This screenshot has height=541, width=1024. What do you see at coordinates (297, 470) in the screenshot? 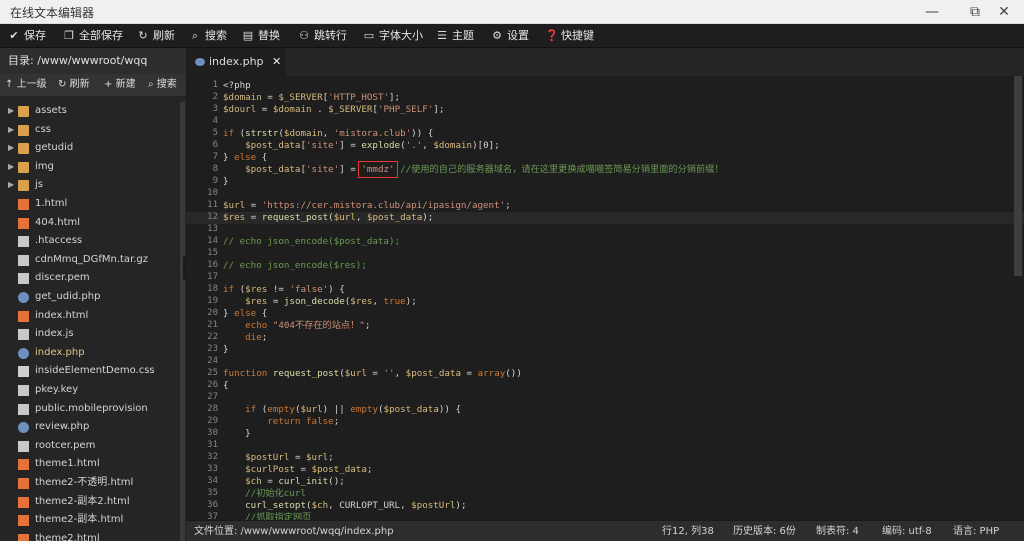
I see `code-line: $curlPost = $post_data;` at bounding box center [297, 470].